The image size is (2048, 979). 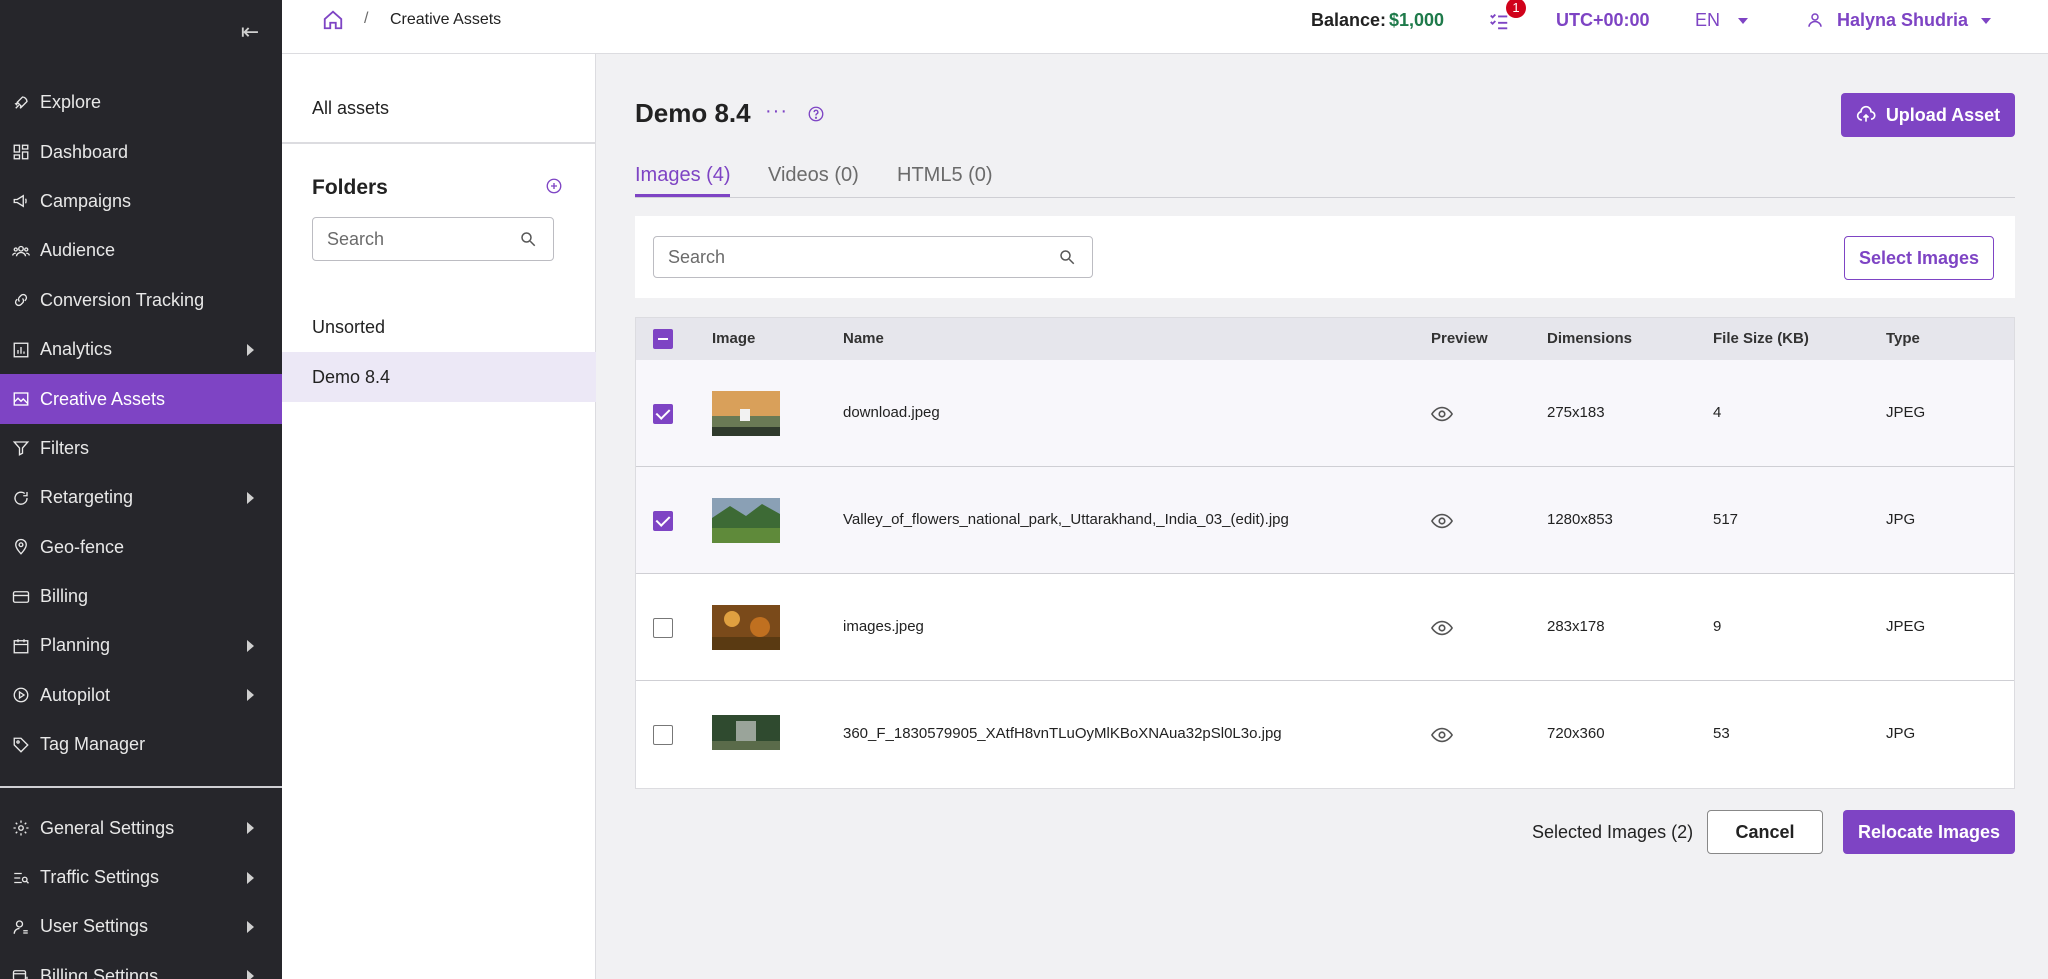 What do you see at coordinates (1721, 733) in the screenshot?
I see `file-size: 53` at bounding box center [1721, 733].